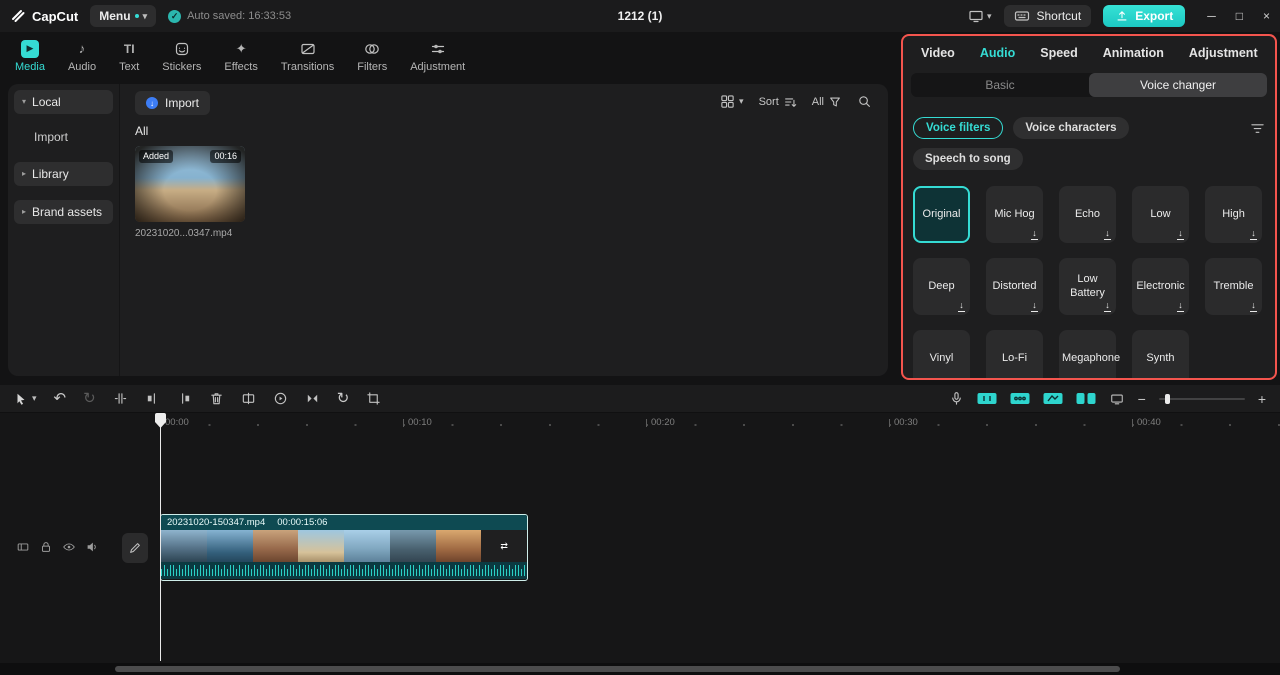  Describe the element at coordinates (1014, 214) in the screenshot. I see `voice-tile-mic-hog: Mic Hog ↓` at that location.